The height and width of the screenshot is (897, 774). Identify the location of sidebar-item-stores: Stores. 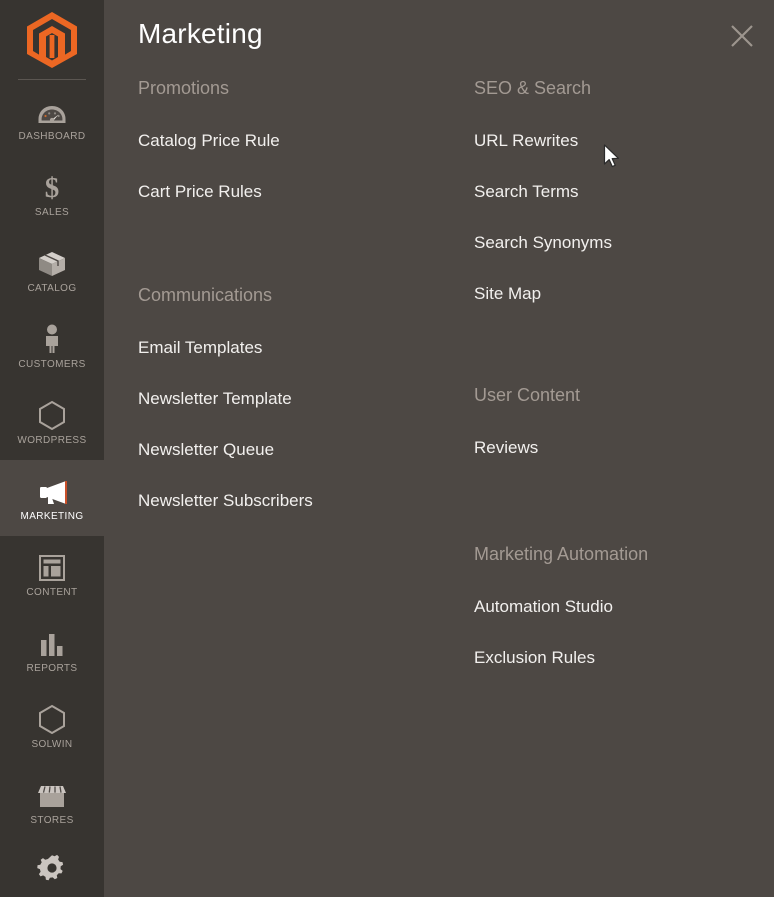
(52, 802).